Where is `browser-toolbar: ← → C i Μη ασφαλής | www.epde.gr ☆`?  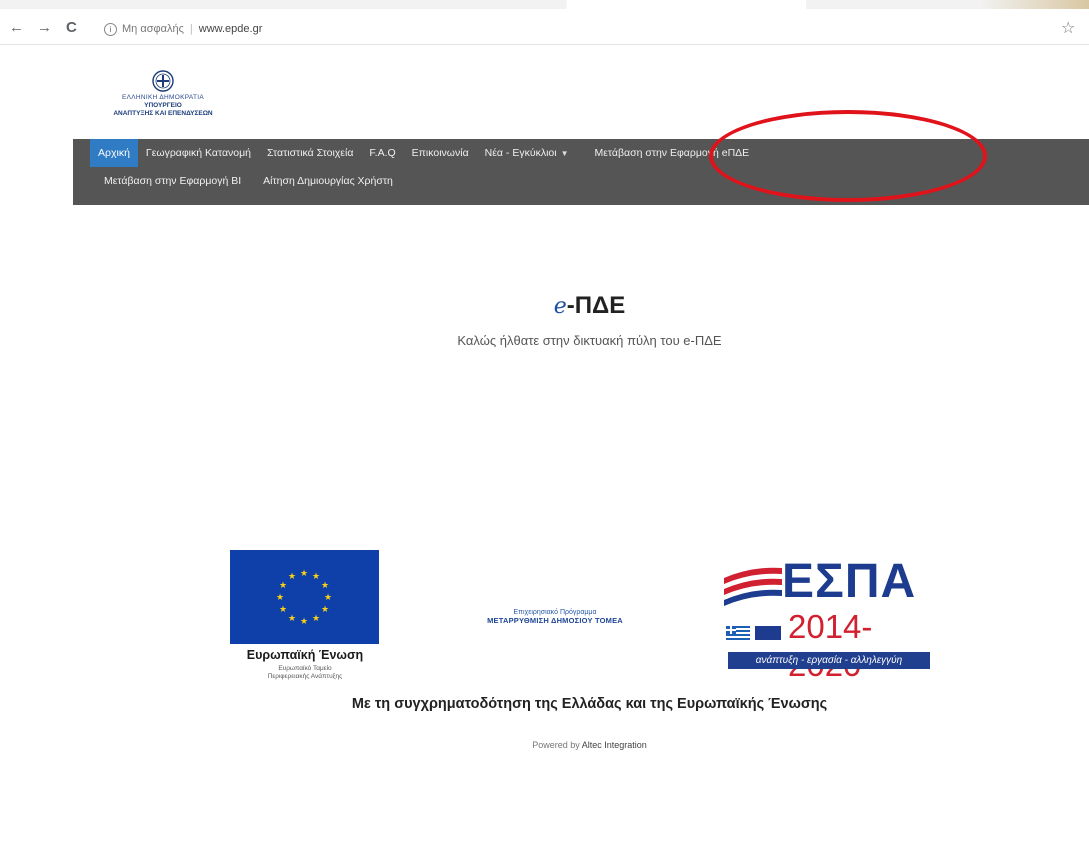 browser-toolbar: ← → C i Μη ασφαλής | www.epde.gr ☆ is located at coordinates (544, 22).